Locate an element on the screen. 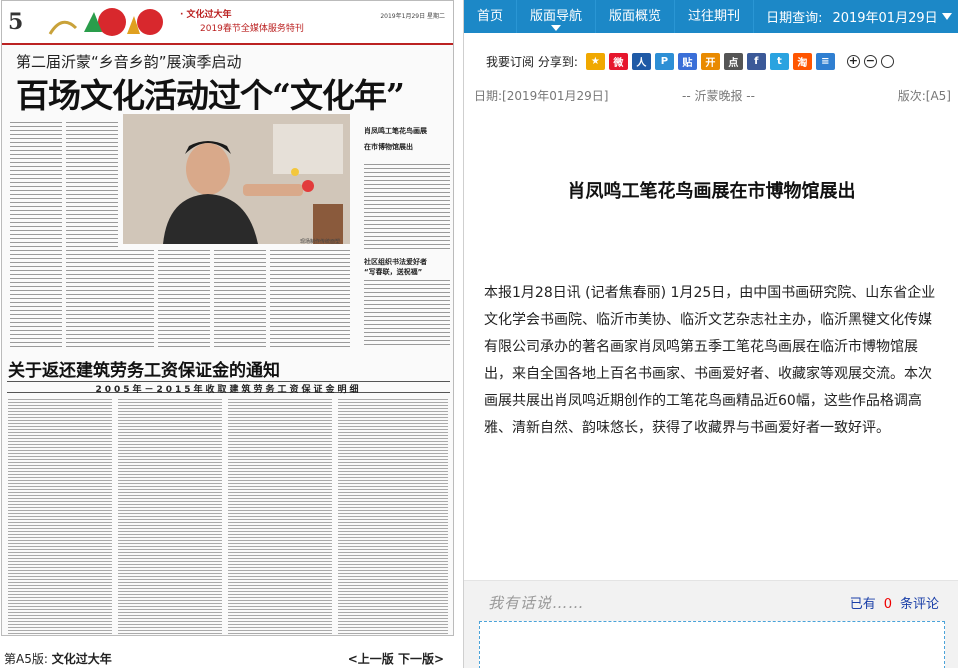 The image size is (958, 668). kaixin-icon: 开 is located at coordinates (710, 61).